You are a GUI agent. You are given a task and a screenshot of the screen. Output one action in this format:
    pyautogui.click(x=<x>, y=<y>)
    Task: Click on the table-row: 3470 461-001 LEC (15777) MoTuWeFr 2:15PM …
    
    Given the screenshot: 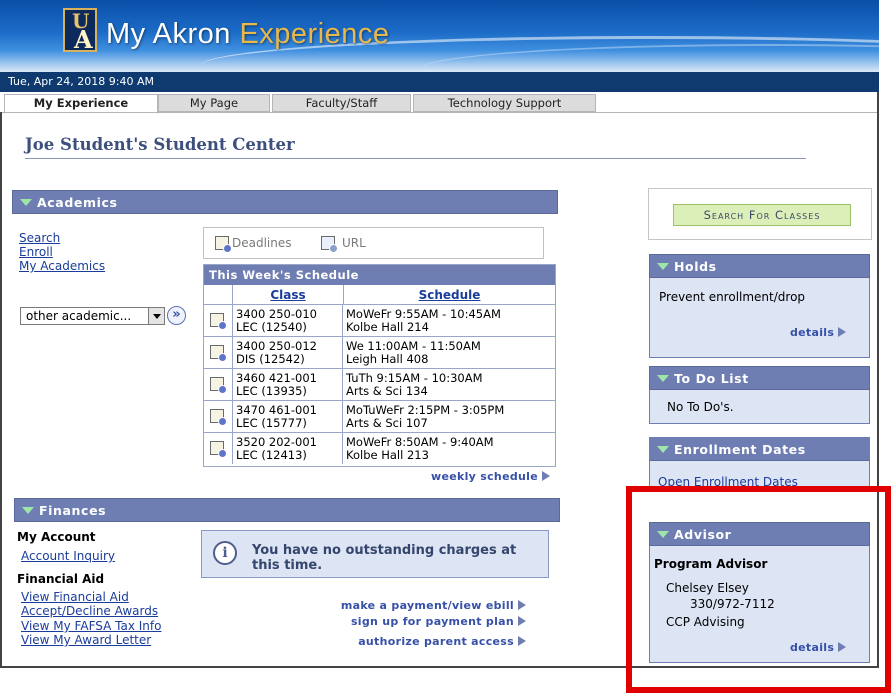 What is the action you would take?
    pyautogui.click(x=379, y=417)
    